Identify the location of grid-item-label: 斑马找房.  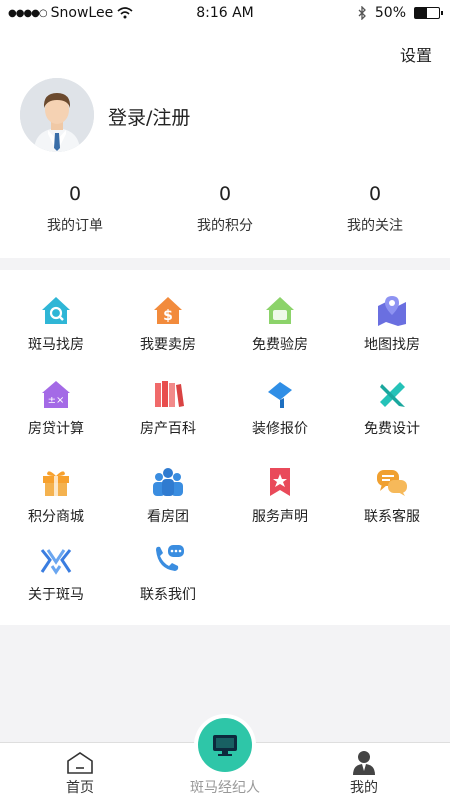
(56, 345).